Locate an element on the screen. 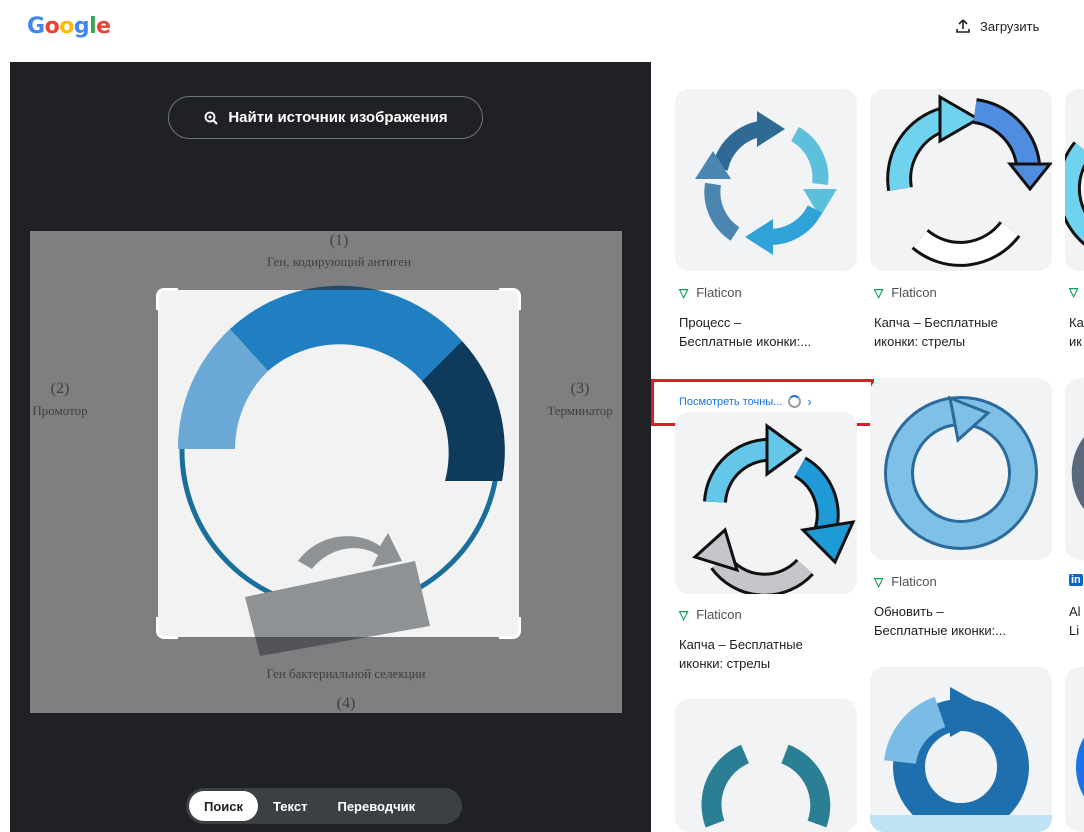 This screenshot has width=1084, height=832. find-image-source-button: Найти источник изображения is located at coordinates (325, 117).